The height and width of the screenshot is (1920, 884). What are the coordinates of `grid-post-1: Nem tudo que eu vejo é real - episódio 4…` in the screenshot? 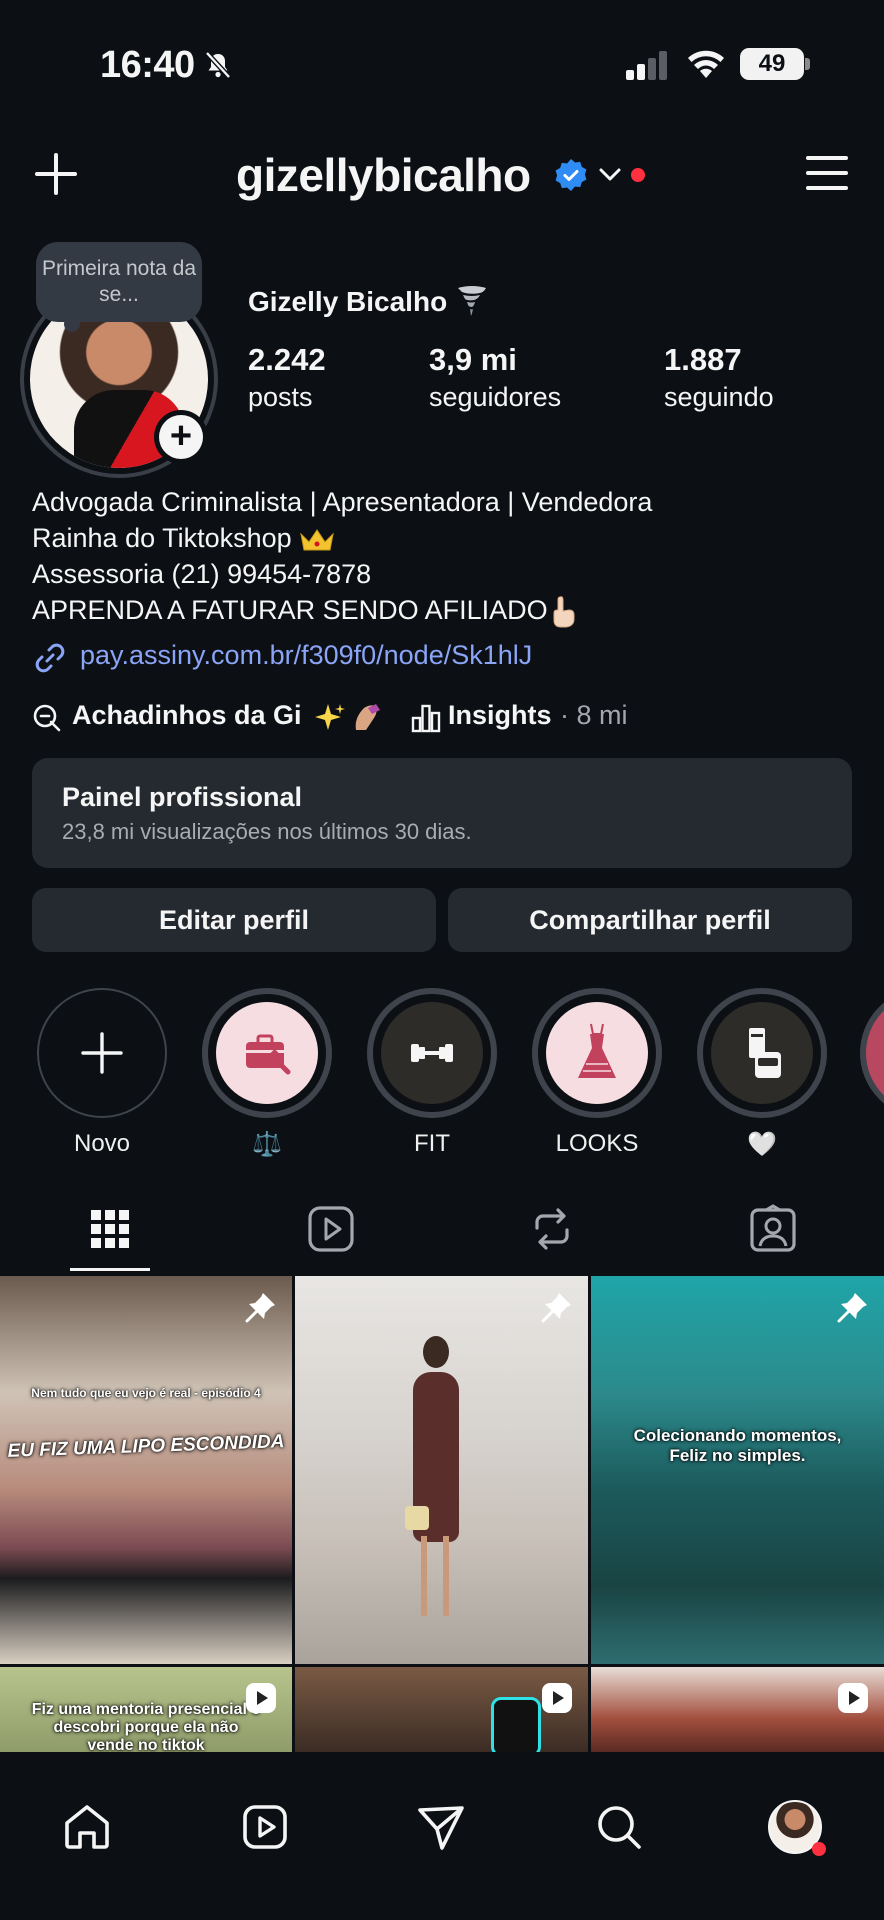 It's located at (146, 1470).